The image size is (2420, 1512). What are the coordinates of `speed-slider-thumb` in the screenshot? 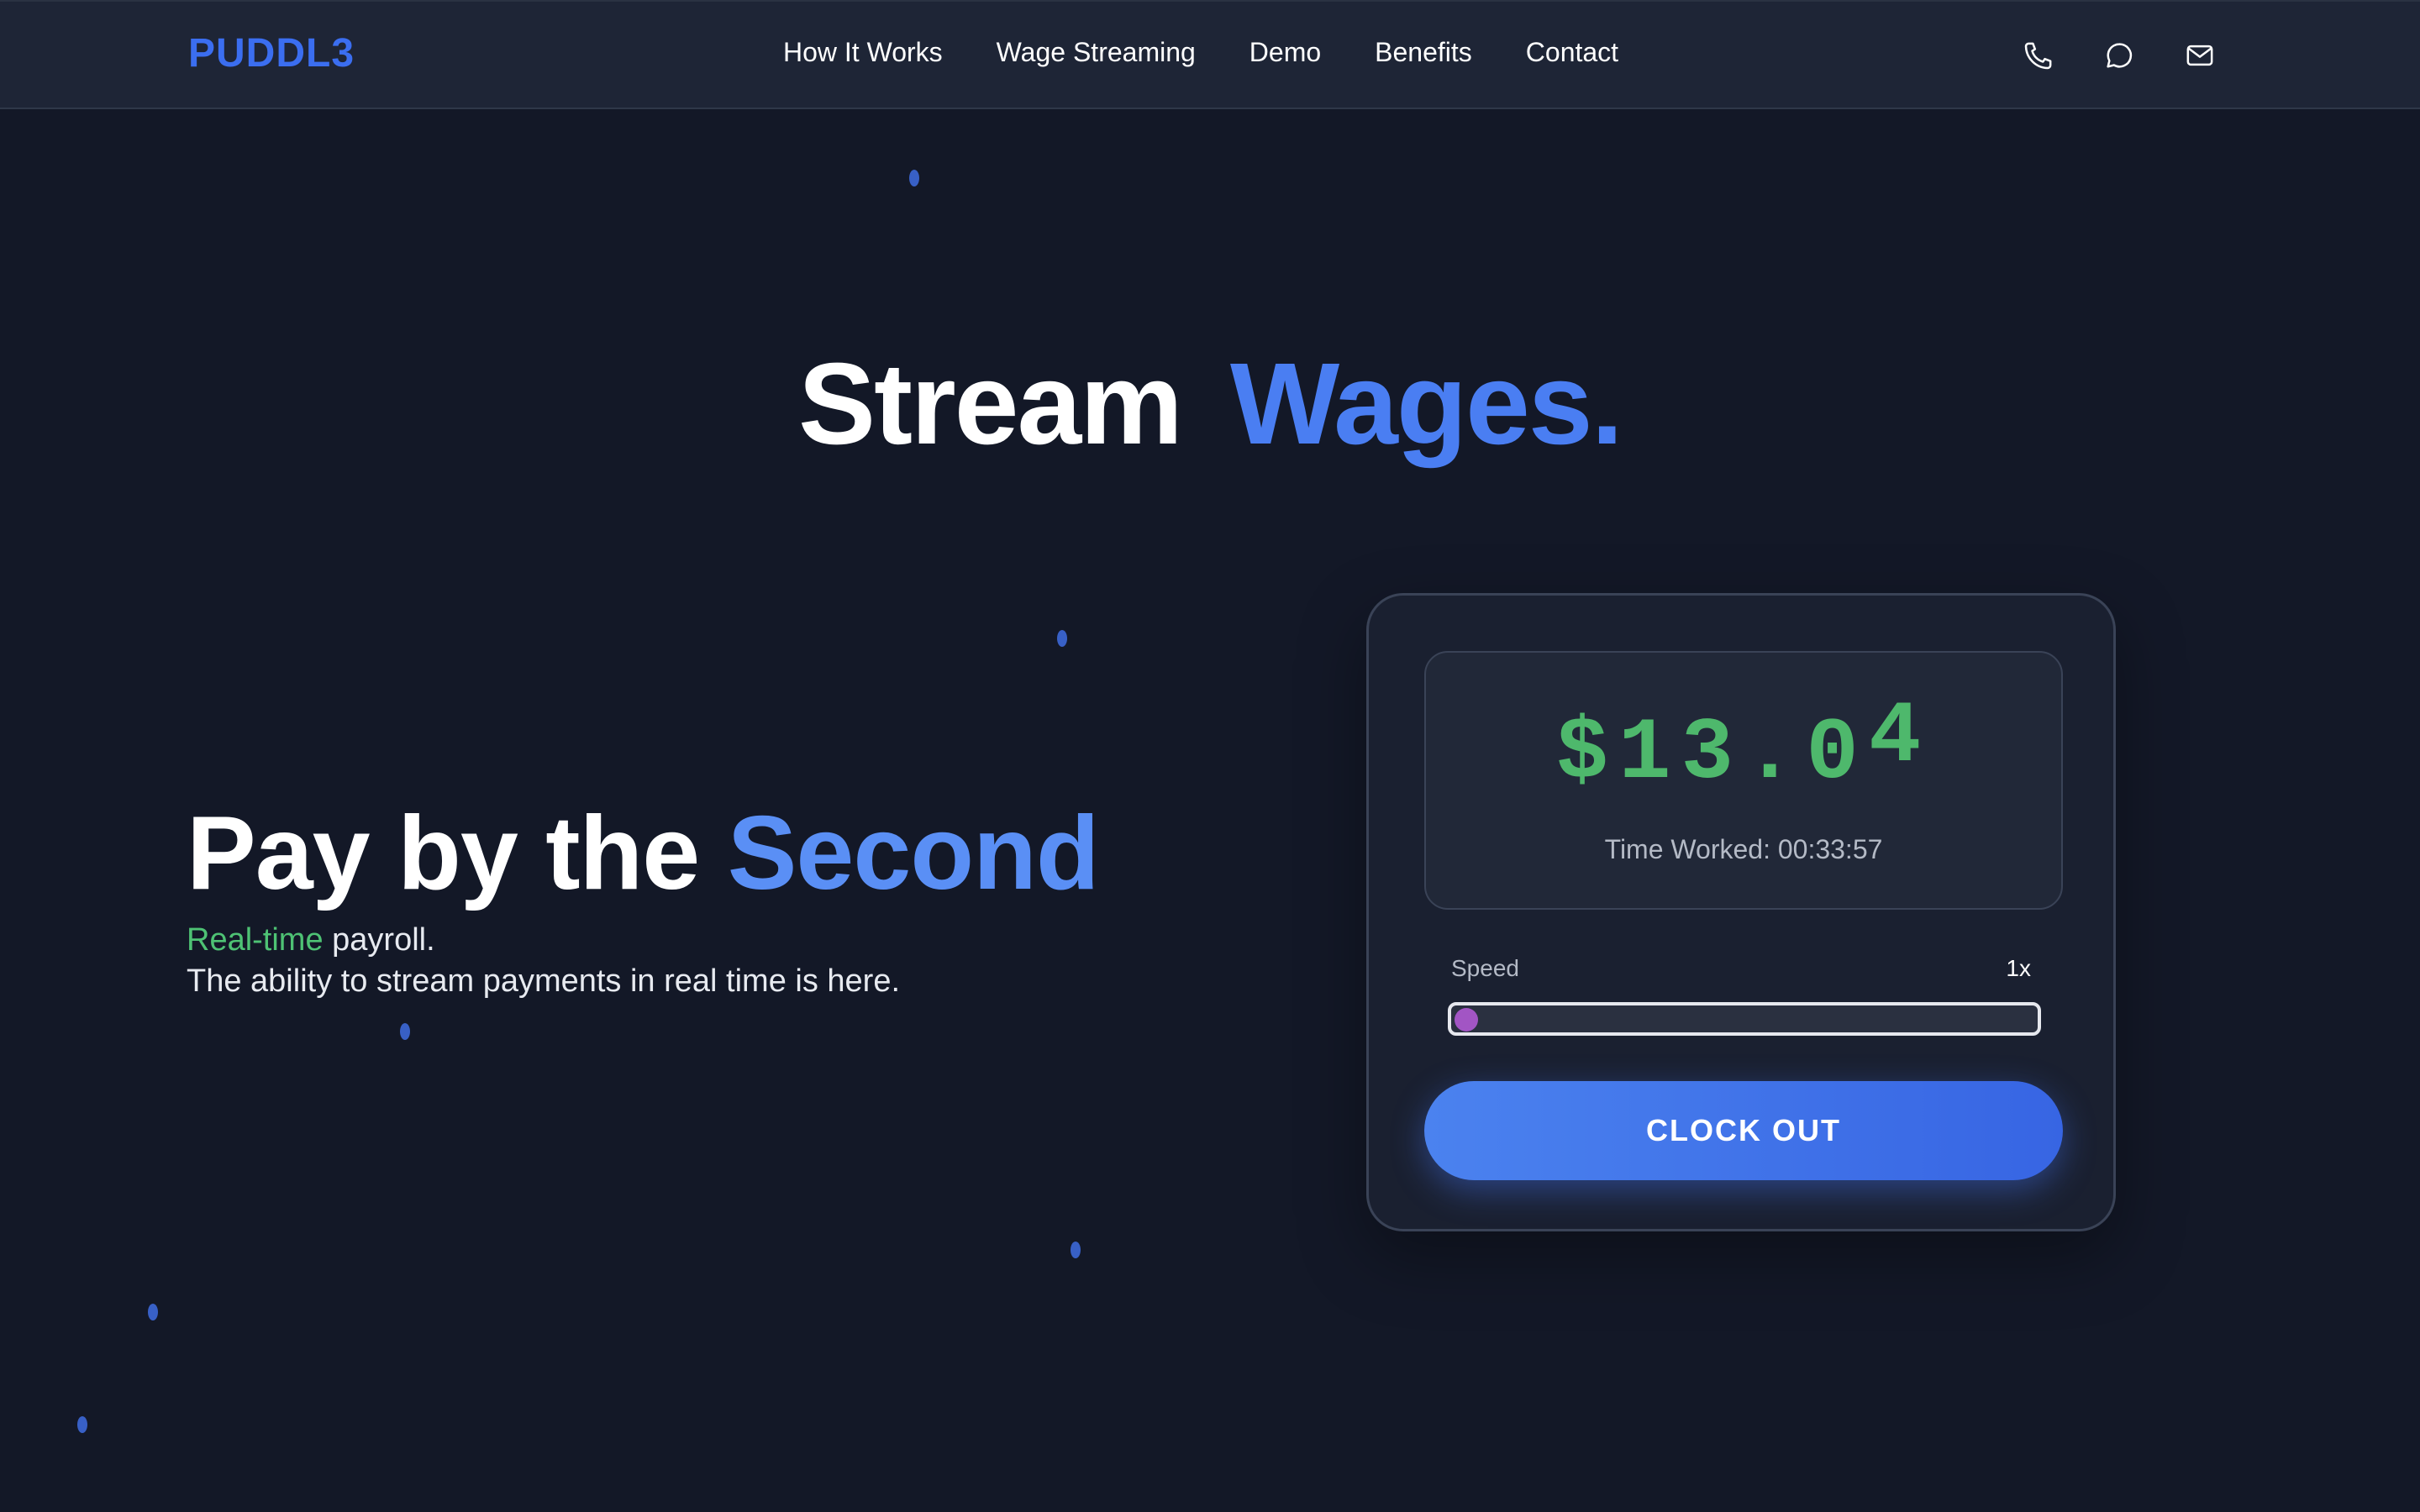 It's located at (1467, 1020).